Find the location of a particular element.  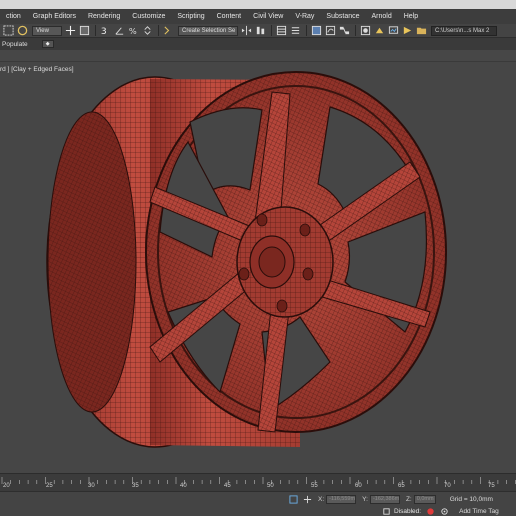

folder-icon is located at coordinates (421, 31).